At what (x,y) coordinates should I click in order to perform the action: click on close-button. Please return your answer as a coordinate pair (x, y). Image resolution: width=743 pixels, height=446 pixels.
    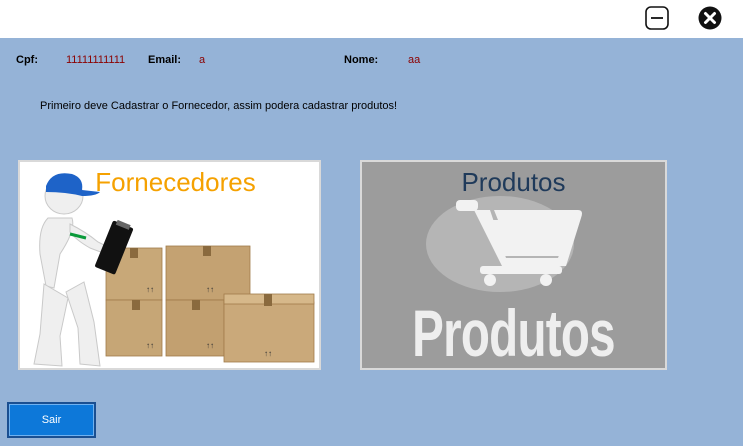
    Looking at the image, I should click on (710, 18).